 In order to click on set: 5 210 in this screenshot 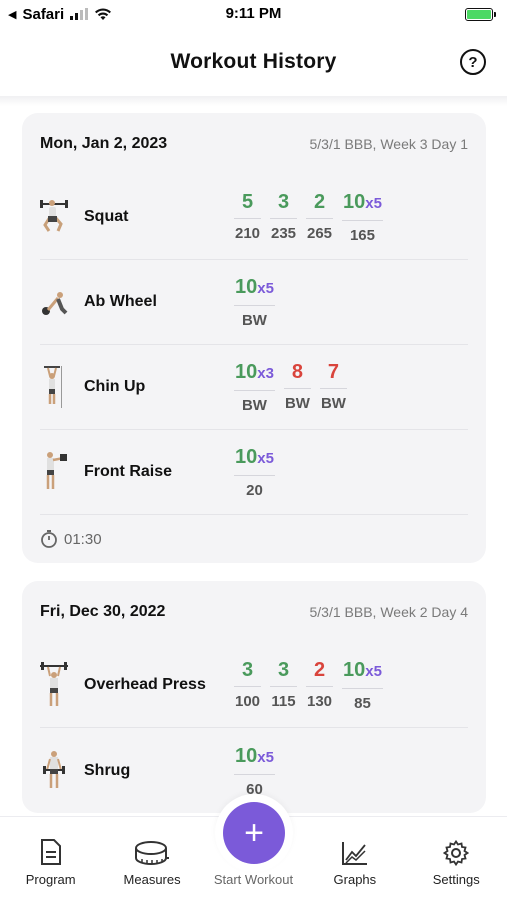, I will do `click(247, 217)`.